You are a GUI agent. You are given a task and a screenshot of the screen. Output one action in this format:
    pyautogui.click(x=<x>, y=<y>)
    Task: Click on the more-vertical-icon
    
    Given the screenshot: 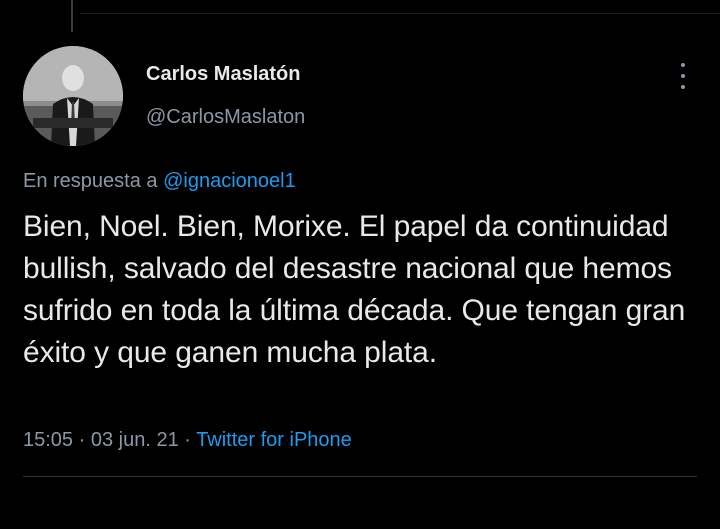 What is the action you would take?
    pyautogui.click(x=683, y=76)
    